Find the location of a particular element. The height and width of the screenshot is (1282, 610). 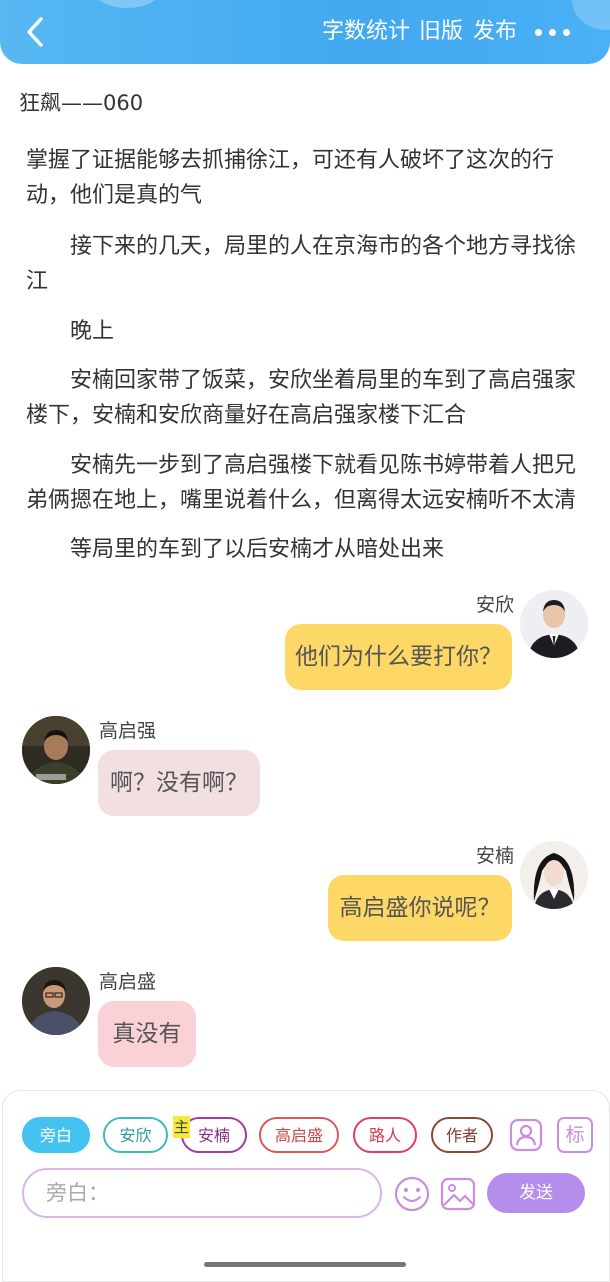

image-icon is located at coordinates (458, 1194).